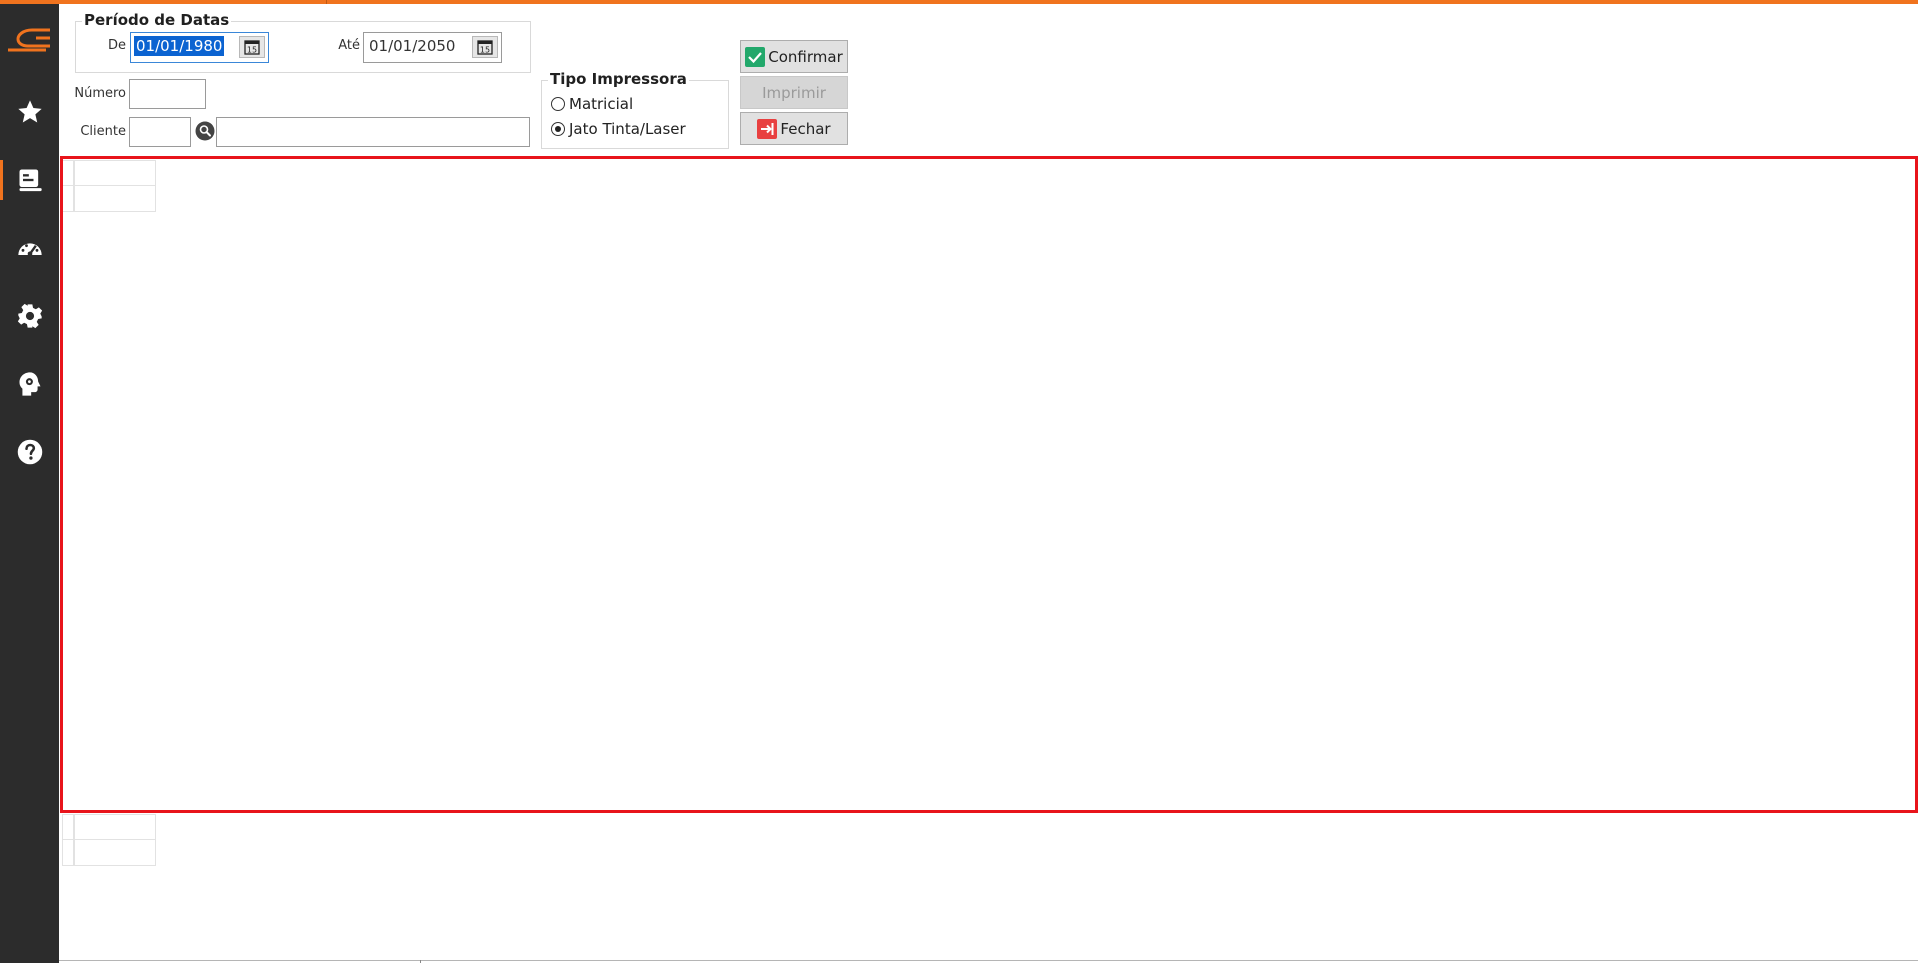 The width and height of the screenshot is (1918, 963). What do you see at coordinates (558, 104) in the screenshot?
I see `radio-matricial-circle` at bounding box center [558, 104].